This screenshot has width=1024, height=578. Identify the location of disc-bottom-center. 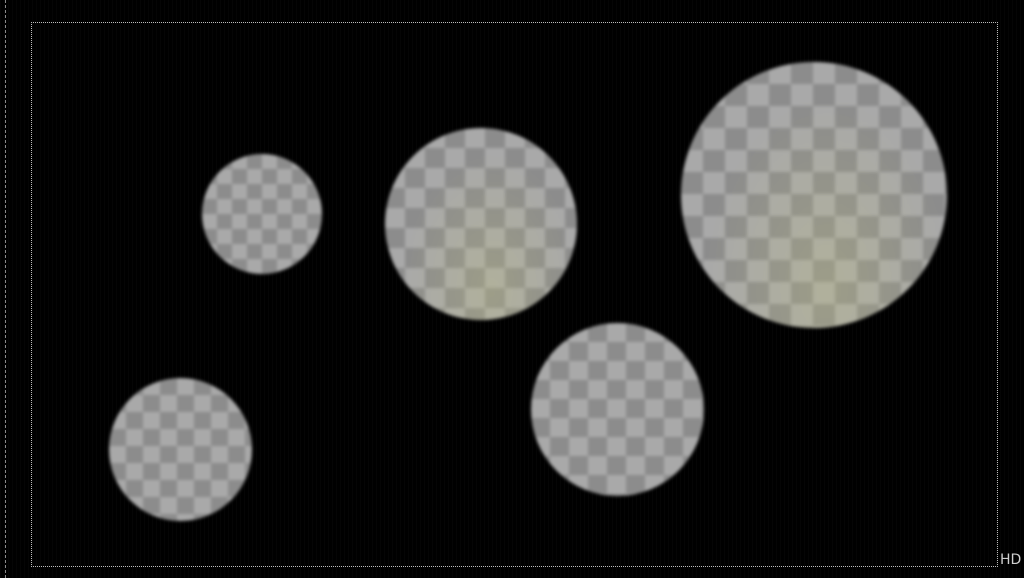
(617, 409).